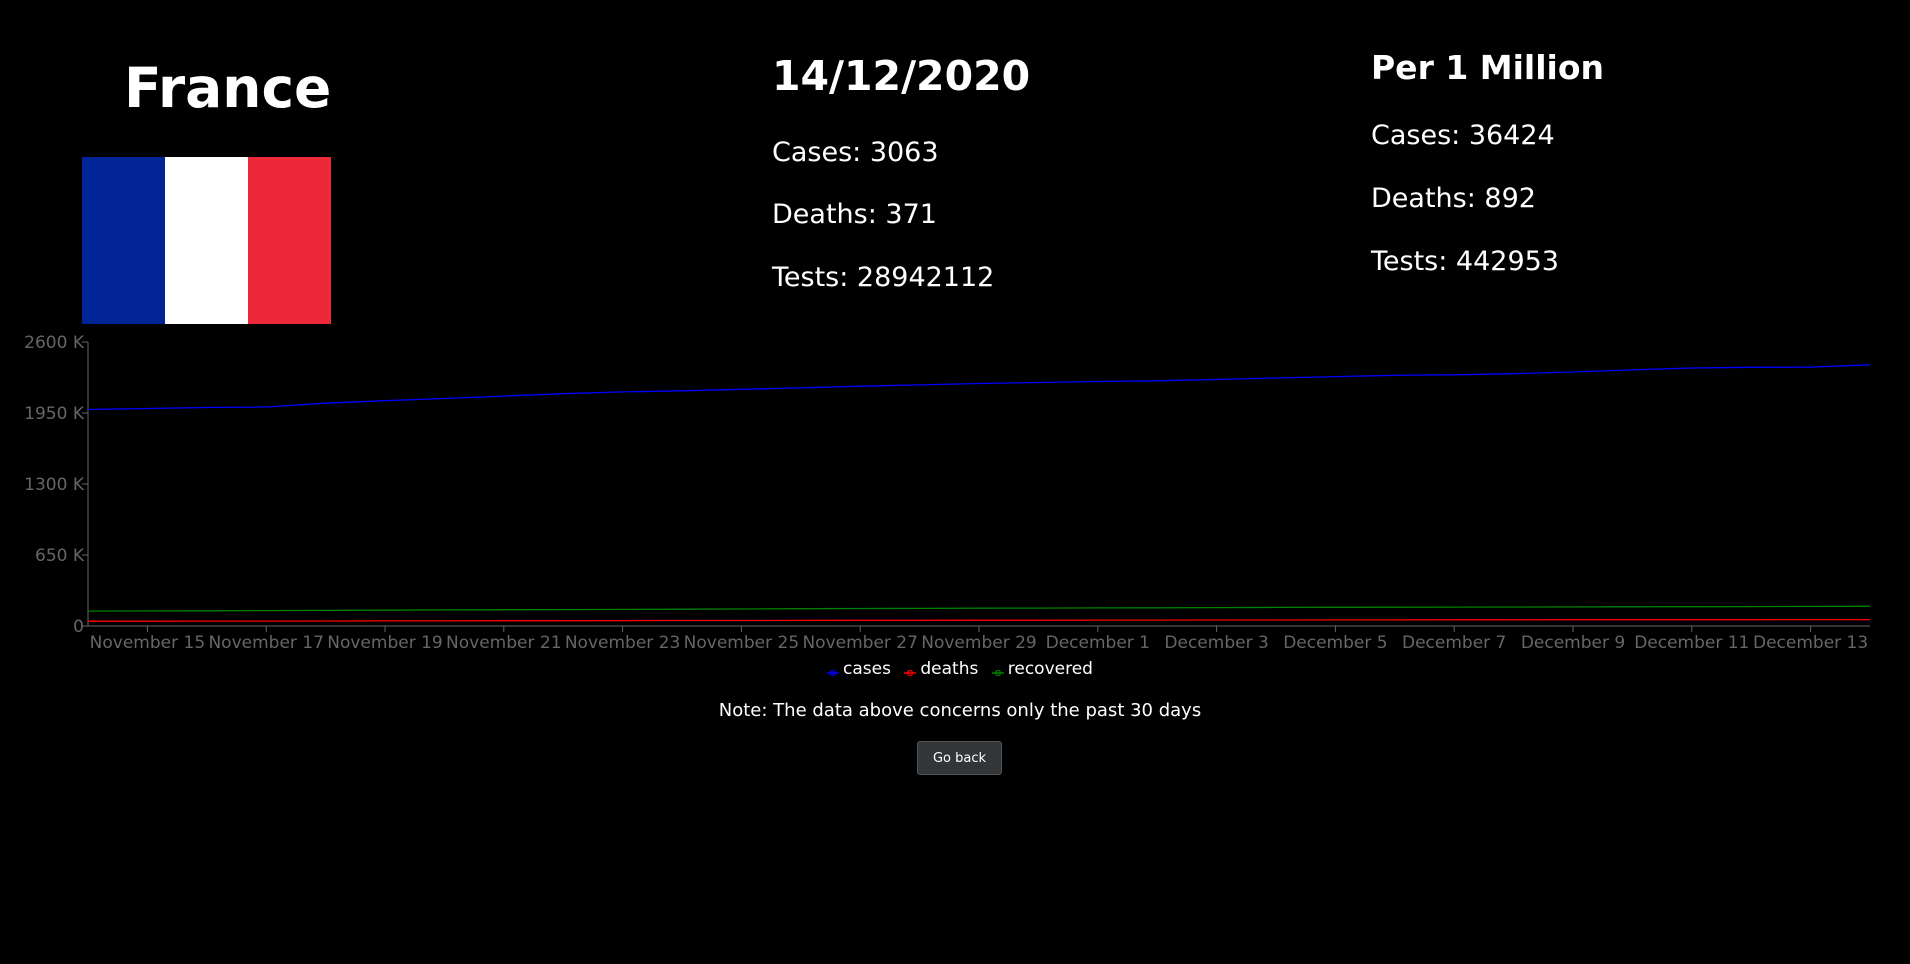 The height and width of the screenshot is (964, 1910). Describe the element at coordinates (384, 643) in the screenshot. I see `x-tick-label: November 19` at that location.